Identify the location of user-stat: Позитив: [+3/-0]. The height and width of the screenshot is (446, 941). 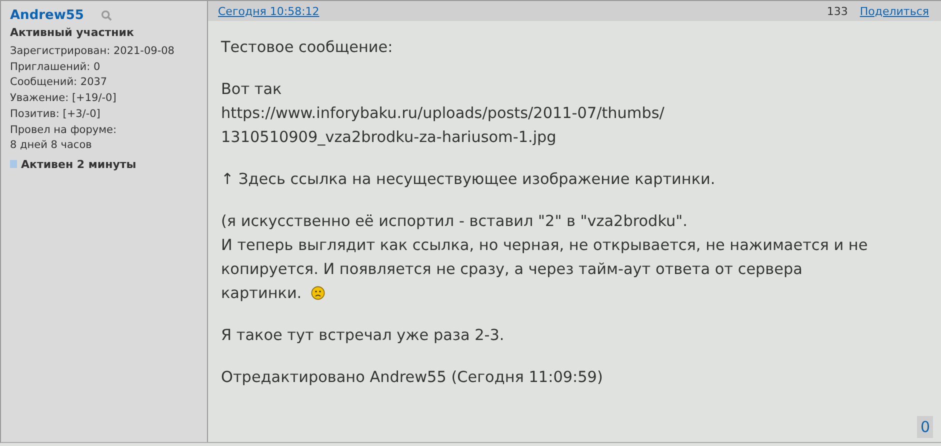
(56, 114).